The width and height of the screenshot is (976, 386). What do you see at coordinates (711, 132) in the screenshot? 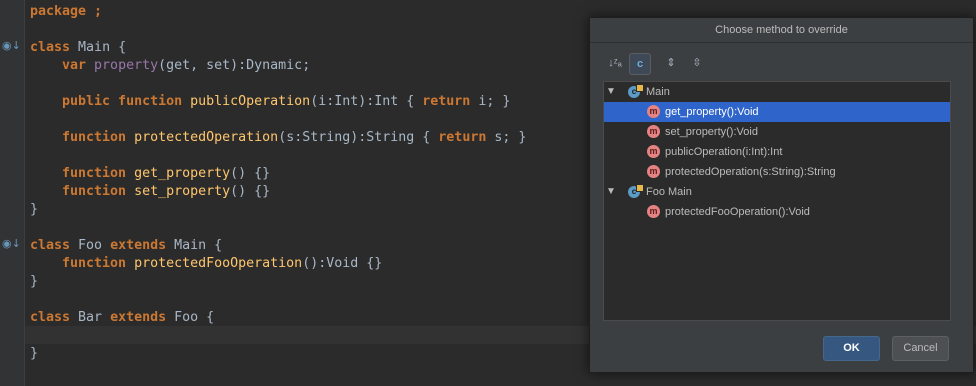
I see `tree-node-label: set_property():Void` at bounding box center [711, 132].